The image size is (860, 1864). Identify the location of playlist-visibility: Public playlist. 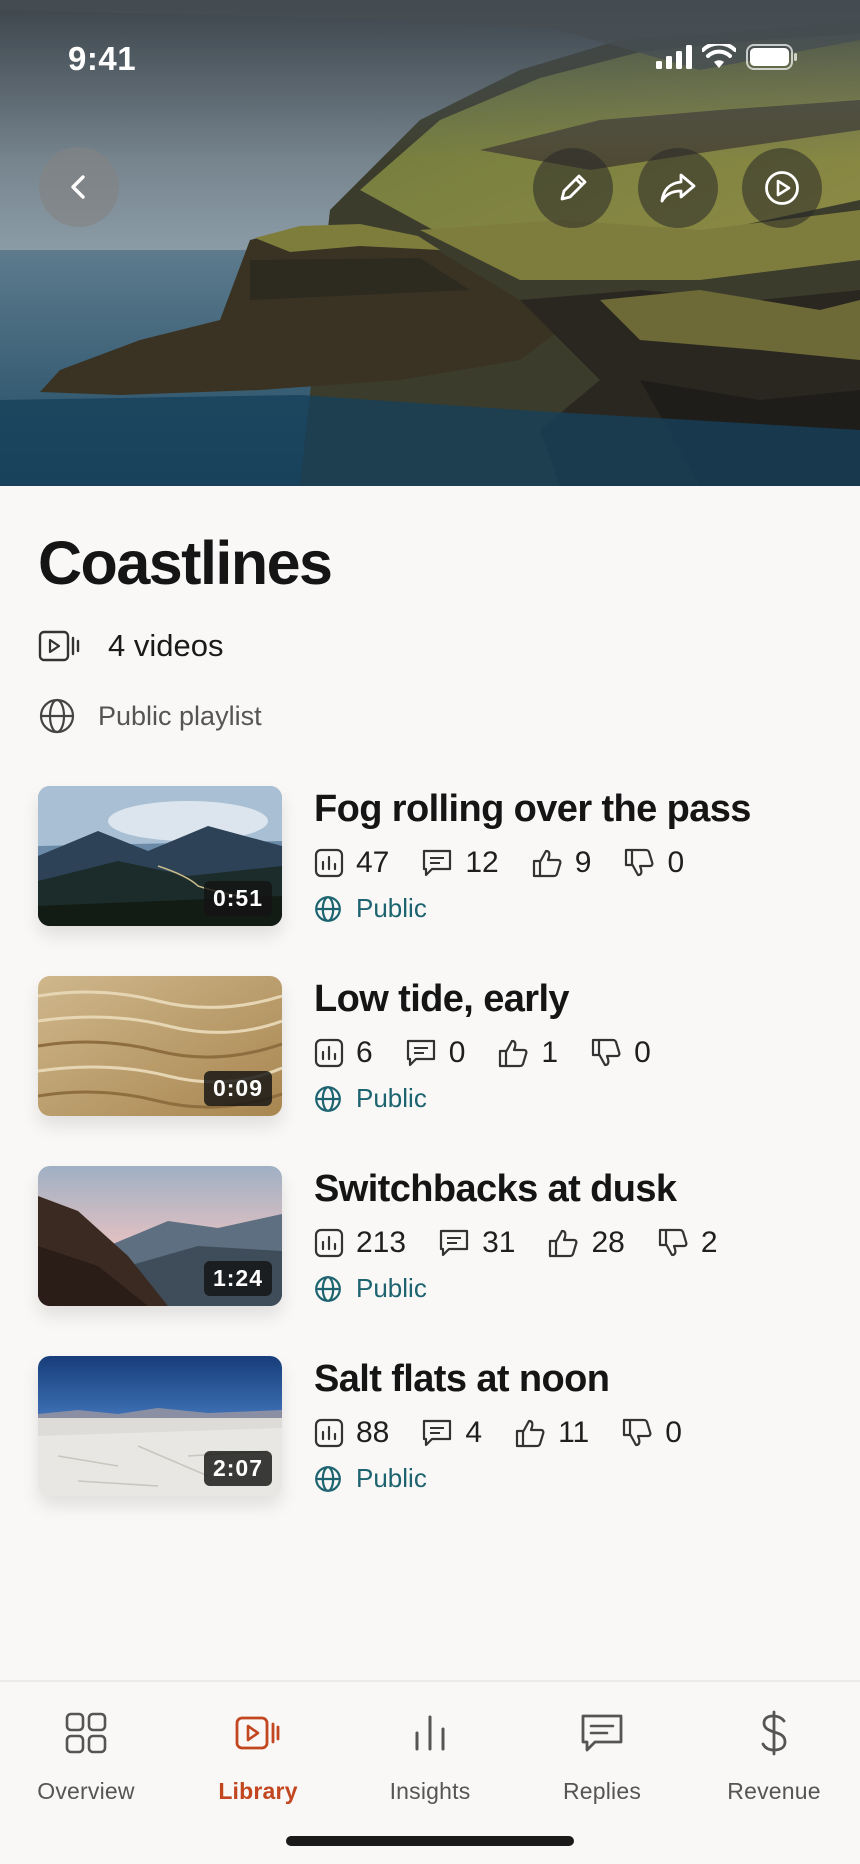
(180, 715).